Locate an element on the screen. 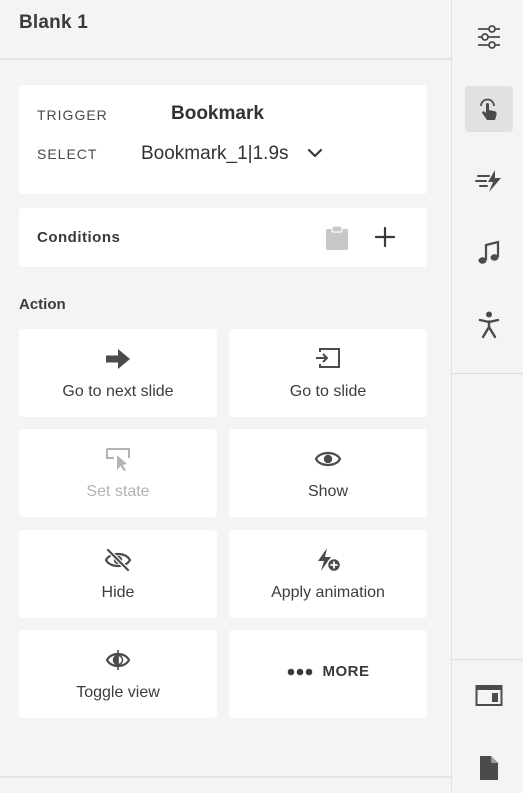  accessibility-icon is located at coordinates (489, 325).